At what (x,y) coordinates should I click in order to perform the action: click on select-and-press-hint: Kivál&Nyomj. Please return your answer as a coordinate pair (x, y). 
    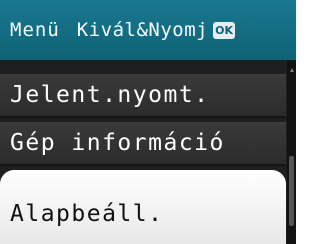
    Looking at the image, I should click on (142, 30).